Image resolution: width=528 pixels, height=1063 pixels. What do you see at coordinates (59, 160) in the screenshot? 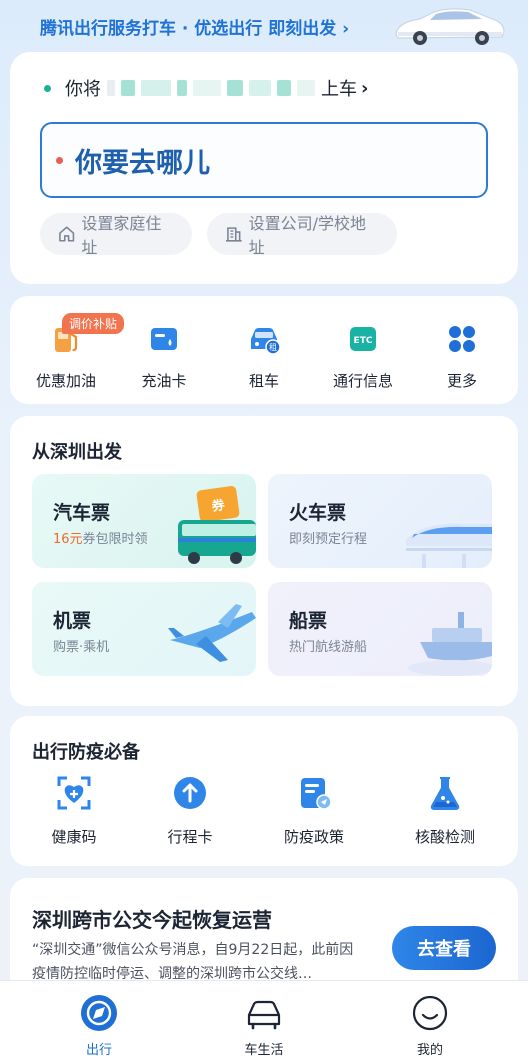
I see `destination-dot` at bounding box center [59, 160].